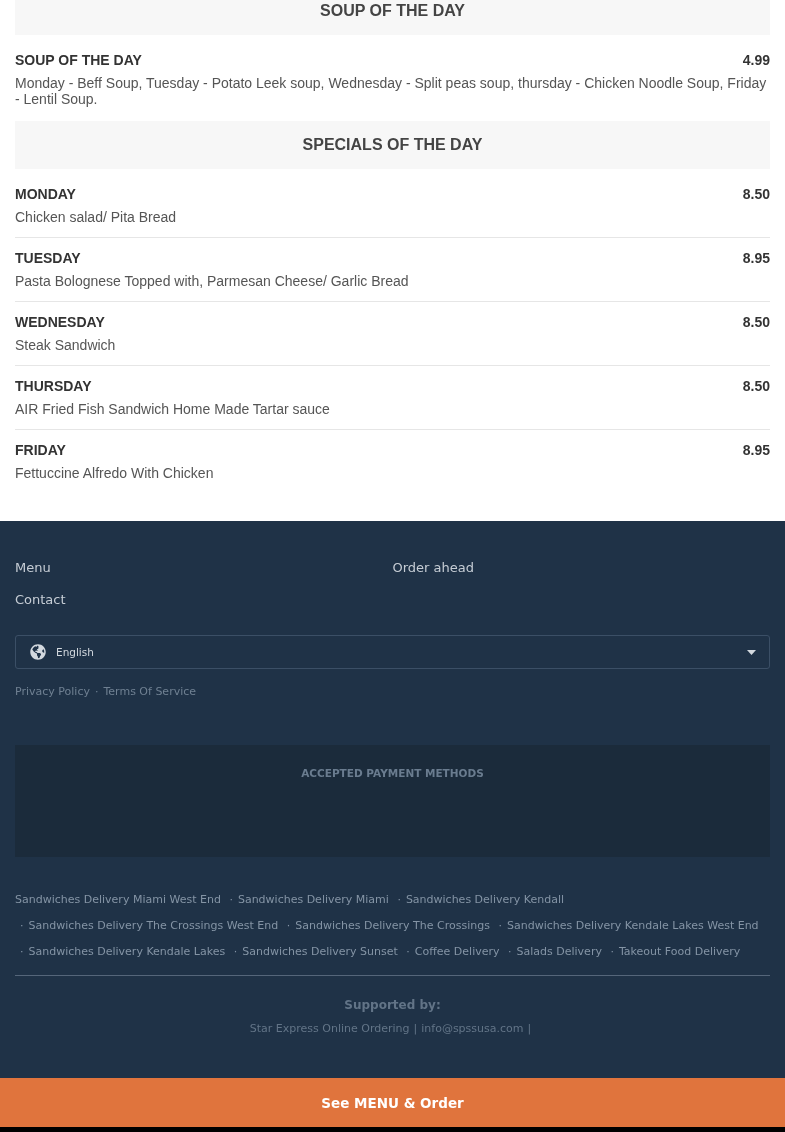  I want to click on legal-link: Privacy Policy, so click(52, 691).